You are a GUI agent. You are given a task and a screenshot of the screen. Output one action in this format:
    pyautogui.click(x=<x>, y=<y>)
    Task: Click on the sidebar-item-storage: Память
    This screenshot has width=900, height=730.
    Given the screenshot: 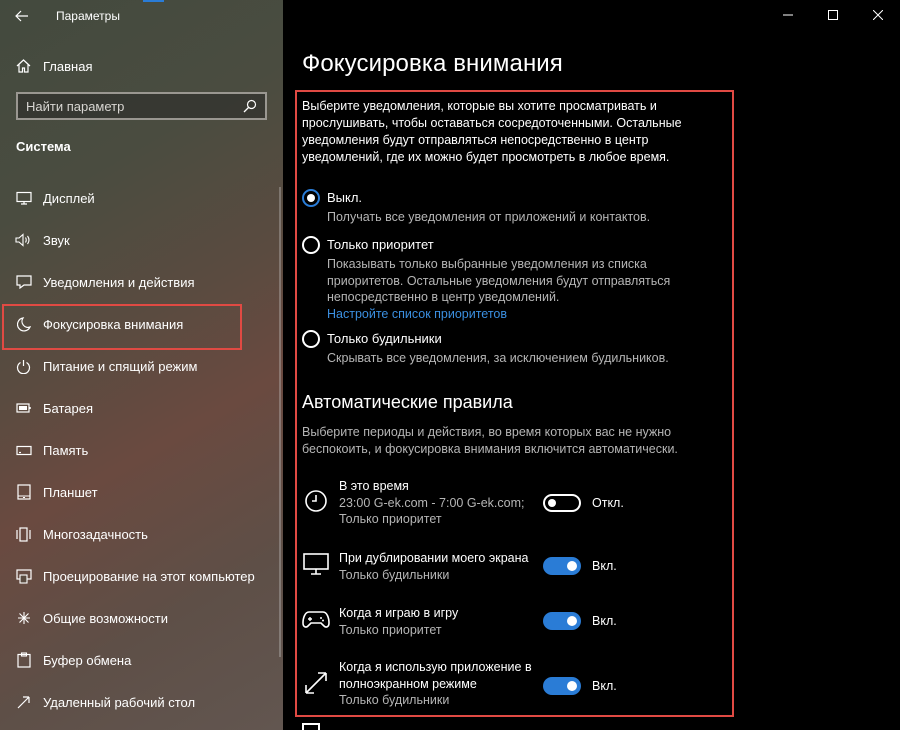 What is the action you would take?
    pyautogui.click(x=141, y=450)
    